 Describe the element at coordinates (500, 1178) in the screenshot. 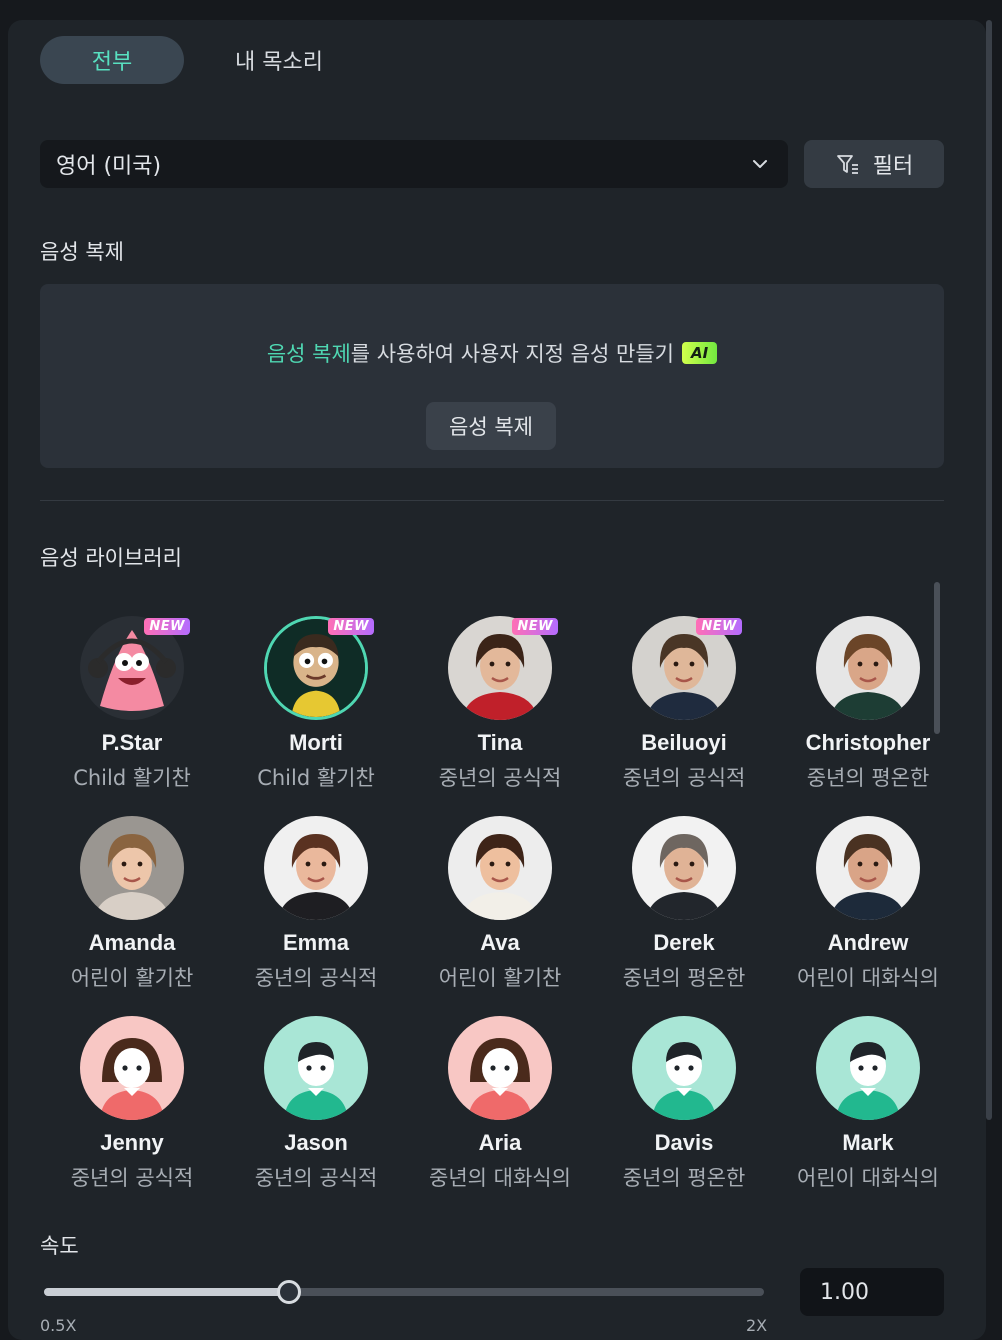

I see `voice-description: 중년의 대화식의` at that location.